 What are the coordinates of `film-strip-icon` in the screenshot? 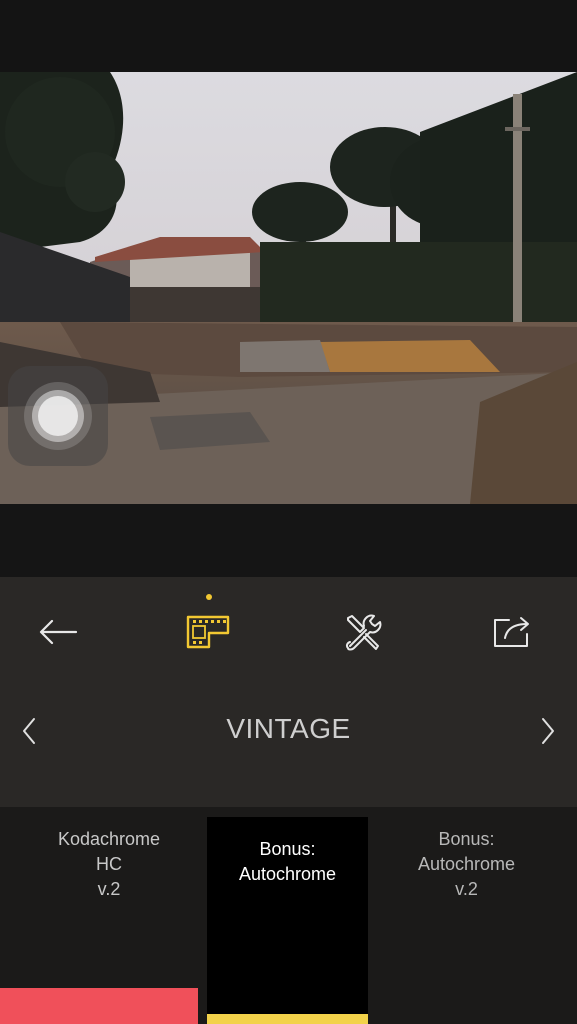 It's located at (208, 632).